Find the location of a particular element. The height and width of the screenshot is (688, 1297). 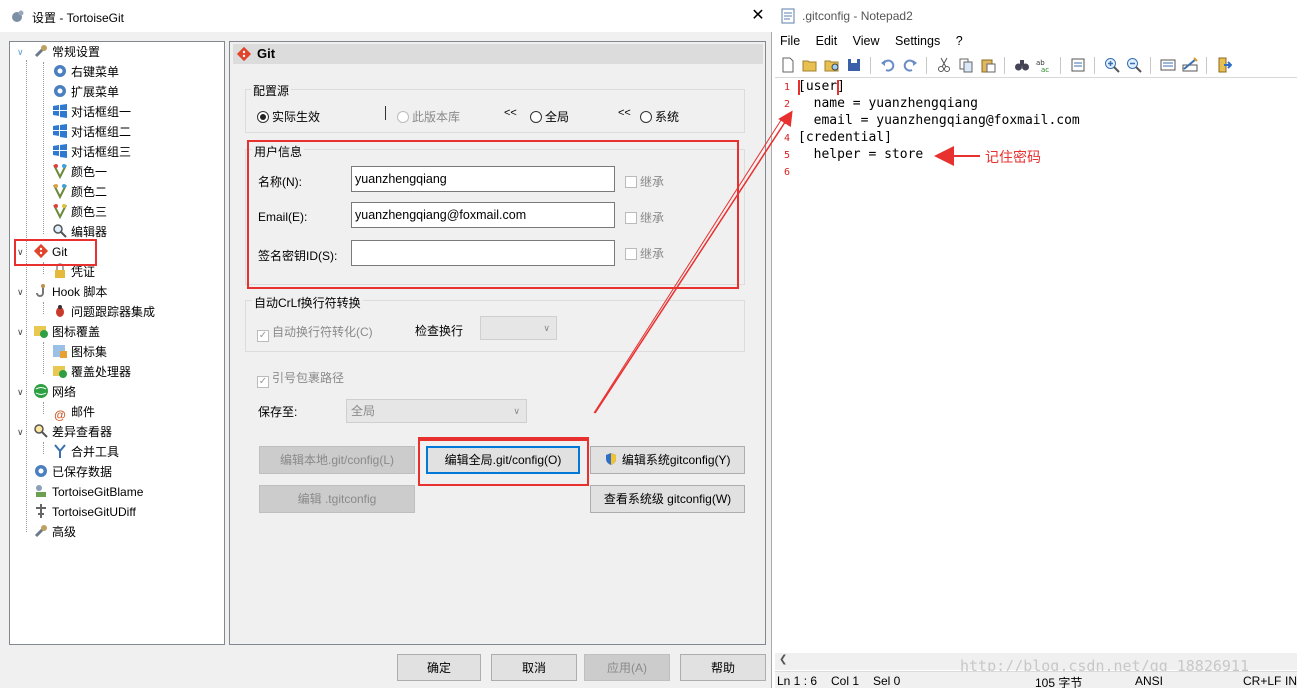

icon-set-icon is located at coordinates (60, 351).